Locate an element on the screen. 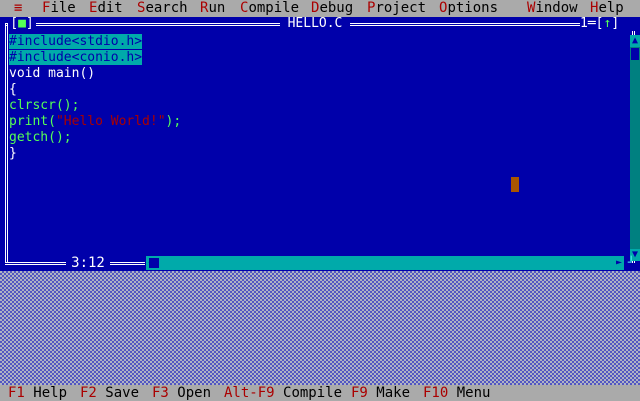 This screenshot has height=401, width=640. resize-corner-icon: ┘ is located at coordinates (631, 263).